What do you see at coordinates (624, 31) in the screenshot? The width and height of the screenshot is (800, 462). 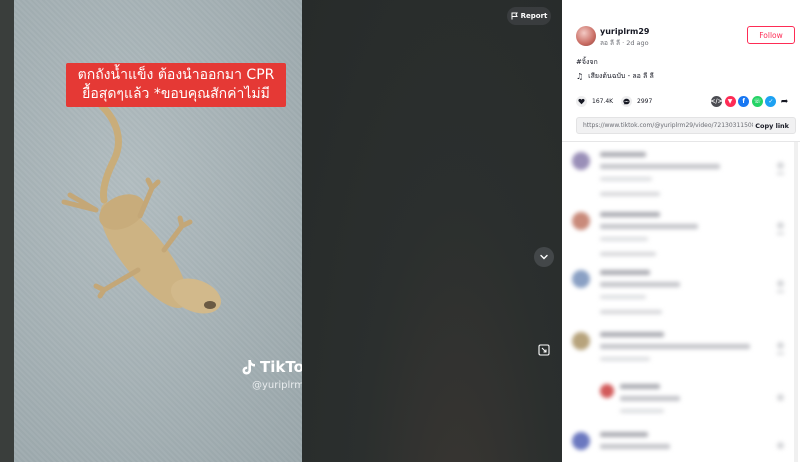 I see `author-username: yuriplrm29` at bounding box center [624, 31].